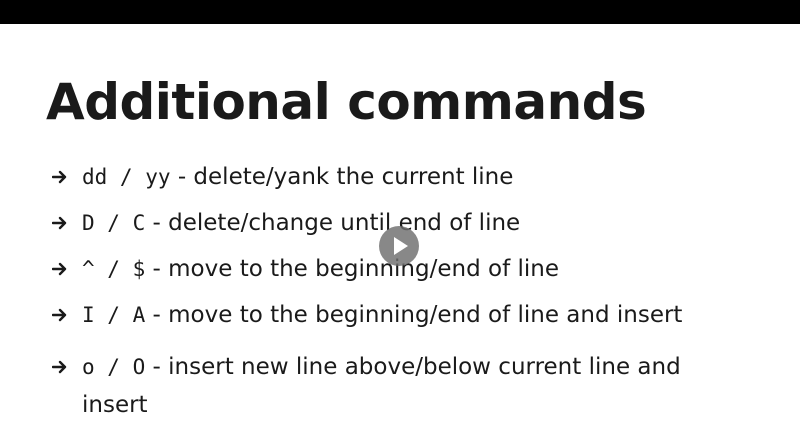 This screenshot has width=800, height=433. Describe the element at coordinates (126, 177) in the screenshot. I see `command-keys: dd / yy` at that location.